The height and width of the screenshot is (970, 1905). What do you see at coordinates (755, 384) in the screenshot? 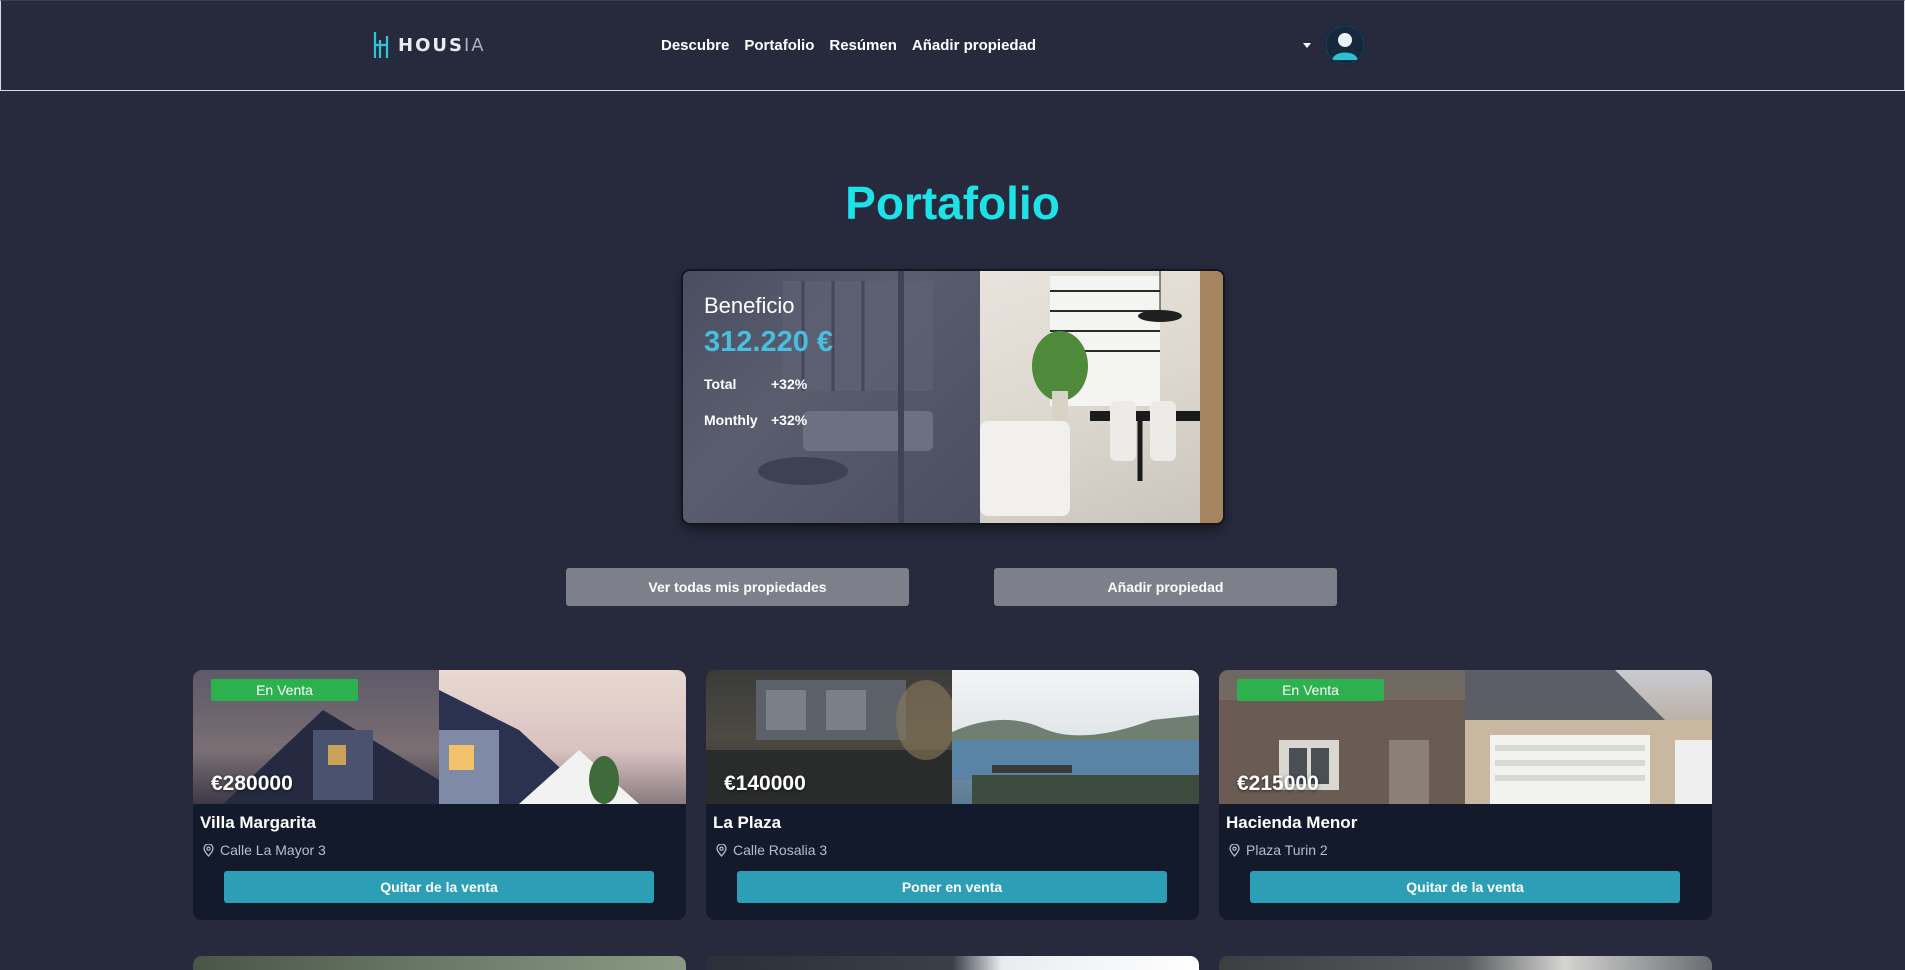
I see `stats-row-total: Total +32%` at bounding box center [755, 384].